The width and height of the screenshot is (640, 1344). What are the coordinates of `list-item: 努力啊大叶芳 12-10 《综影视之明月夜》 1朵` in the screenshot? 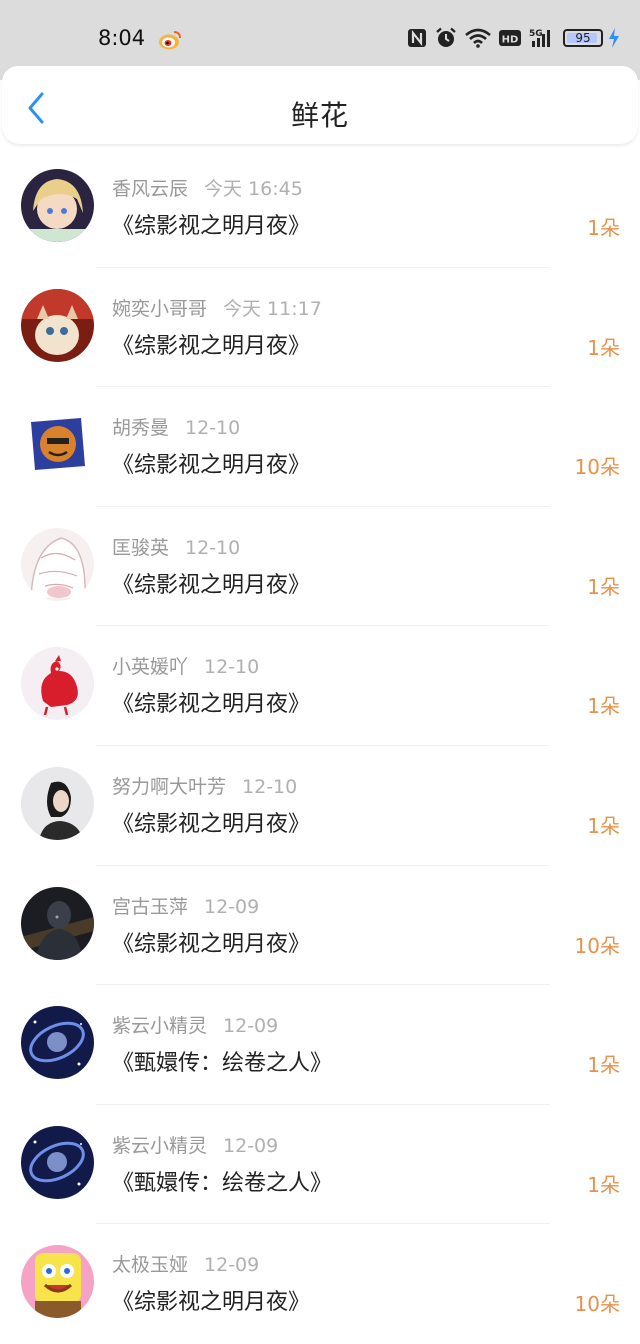 It's located at (320, 806).